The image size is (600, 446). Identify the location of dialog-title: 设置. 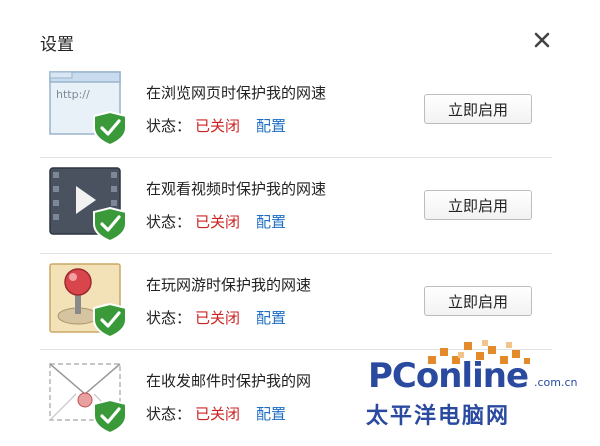
(57, 45).